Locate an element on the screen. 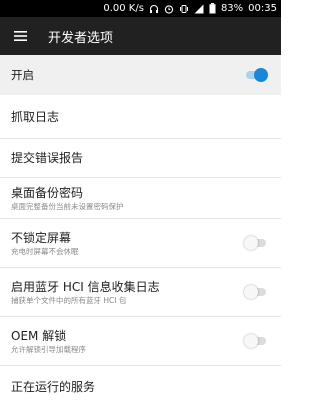 This screenshot has height=400, width=320. setting-title: 启用蓝牙 HCI 信息收集日志 is located at coordinates (85, 286).